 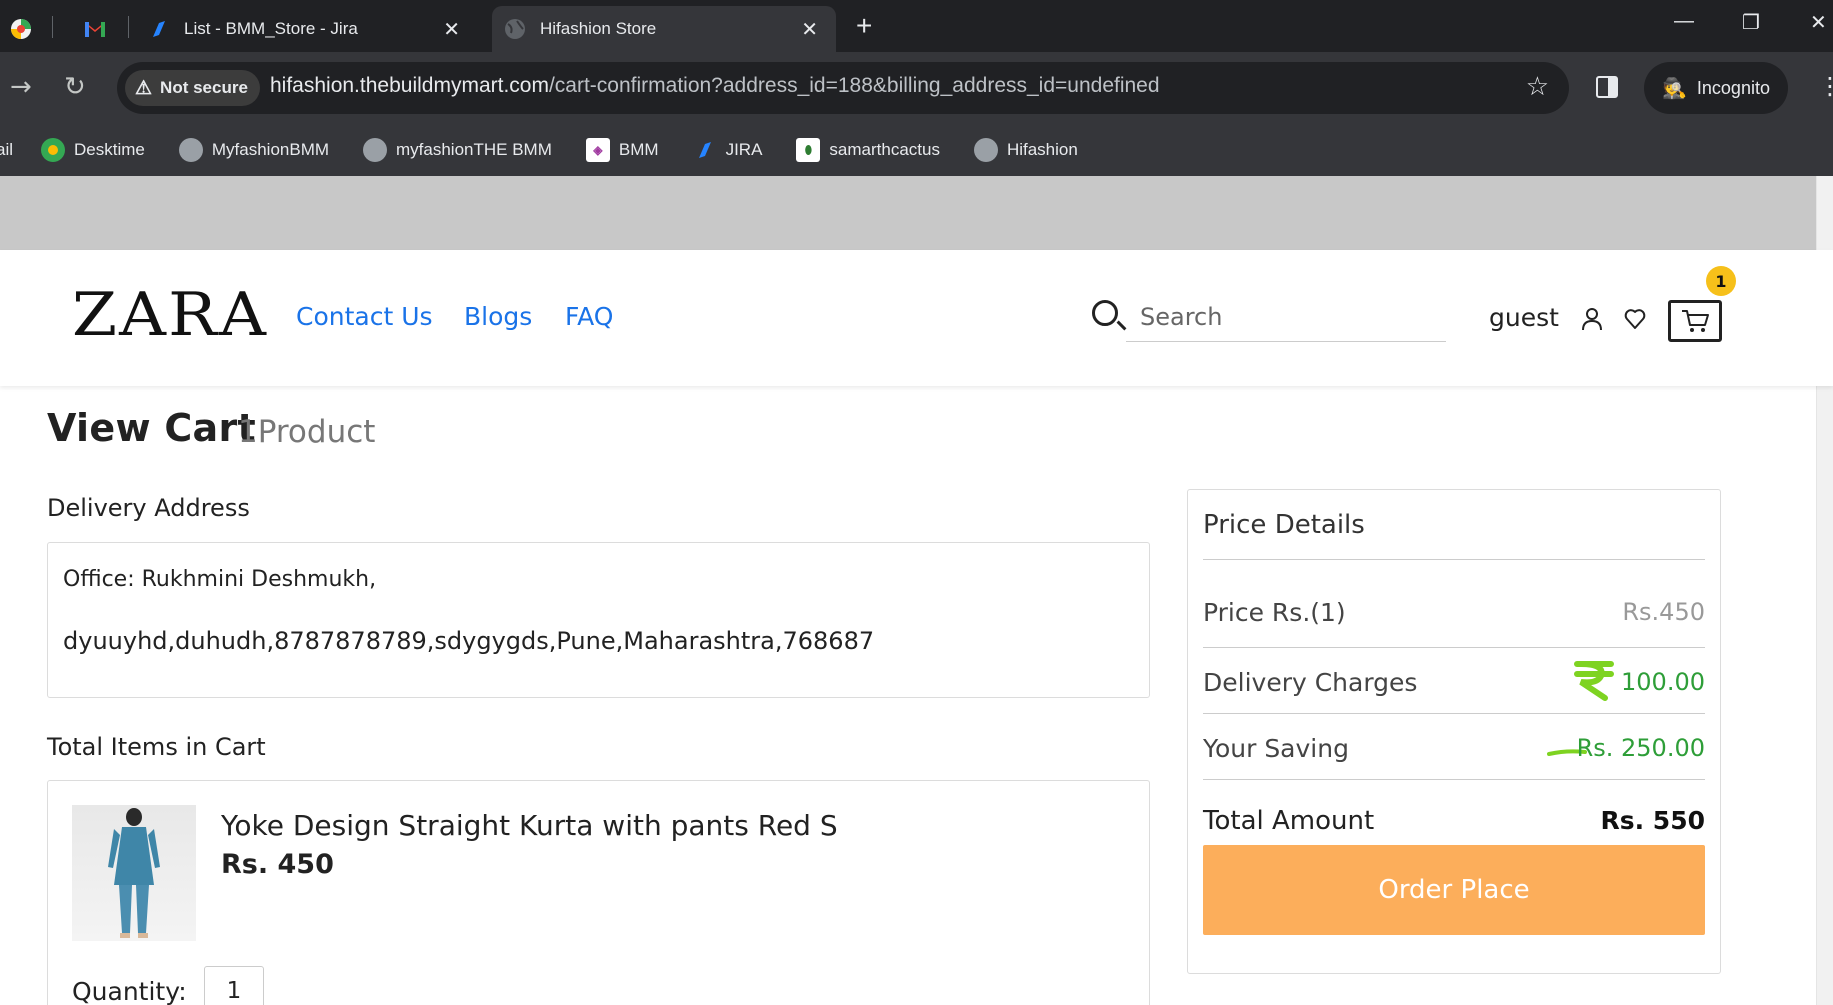 What do you see at coordinates (21, 29) in the screenshot?
I see `globe-green-icon` at bounding box center [21, 29].